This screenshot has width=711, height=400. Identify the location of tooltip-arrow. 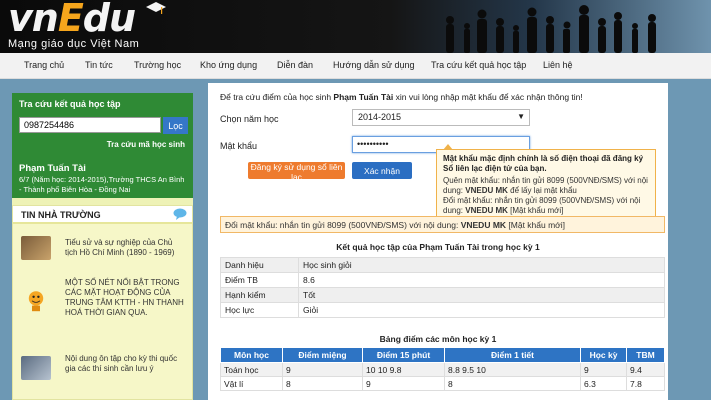
(448, 147).